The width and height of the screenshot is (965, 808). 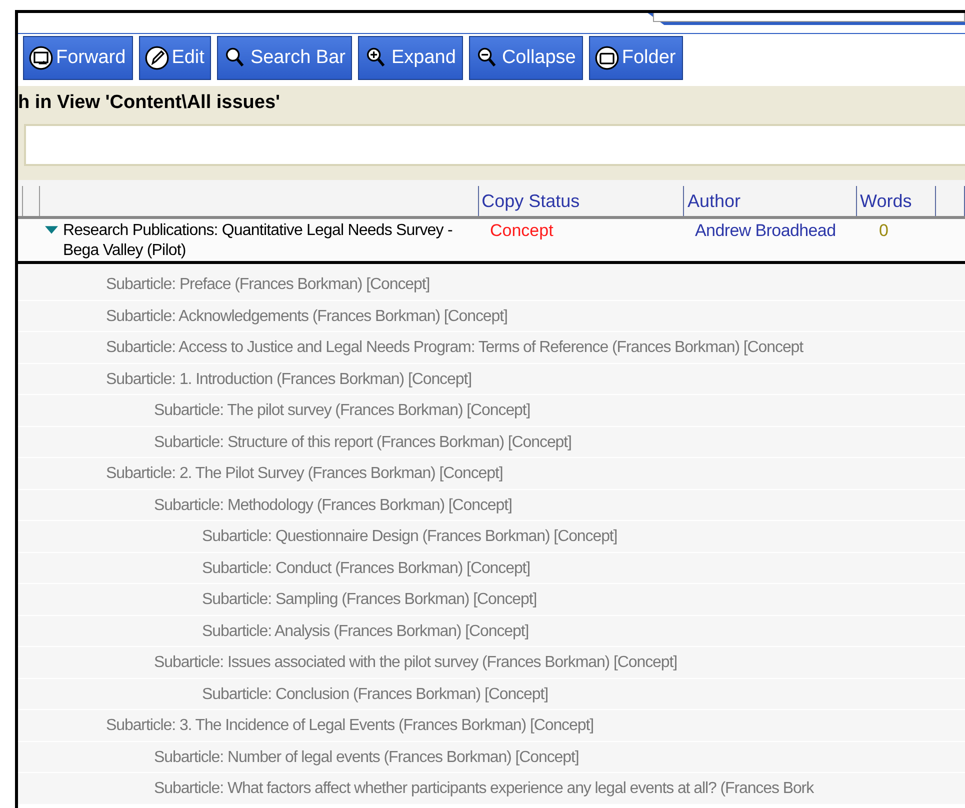 I want to click on copy-status: Concept, so click(x=521, y=231).